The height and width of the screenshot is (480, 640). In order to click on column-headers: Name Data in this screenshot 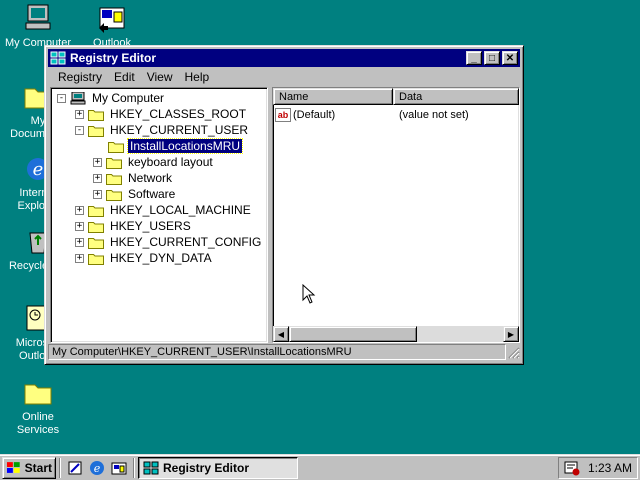, I will do `click(396, 96)`.